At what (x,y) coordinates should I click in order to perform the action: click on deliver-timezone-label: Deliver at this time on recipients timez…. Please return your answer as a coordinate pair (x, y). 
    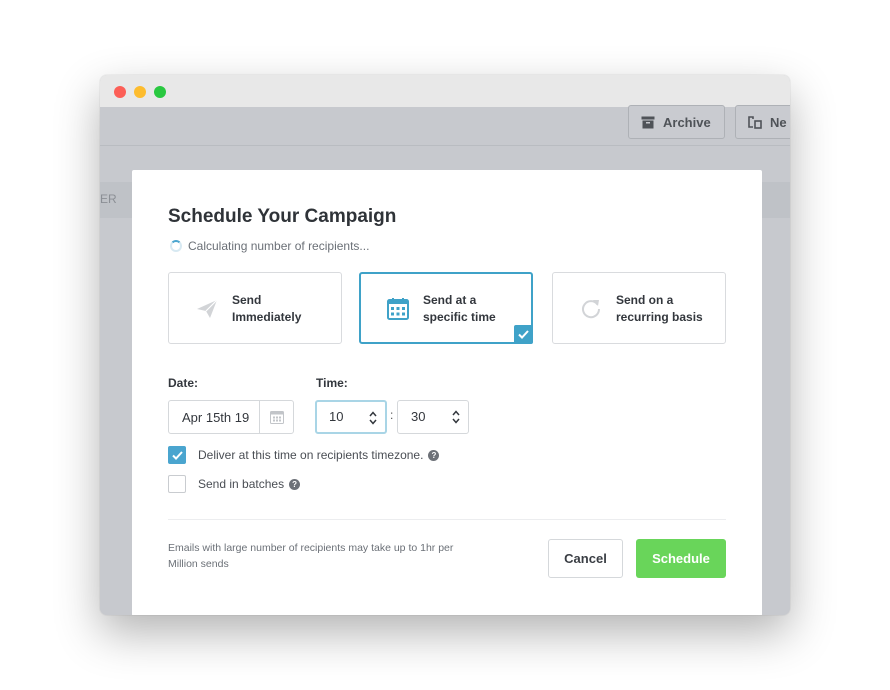
    Looking at the image, I should click on (311, 455).